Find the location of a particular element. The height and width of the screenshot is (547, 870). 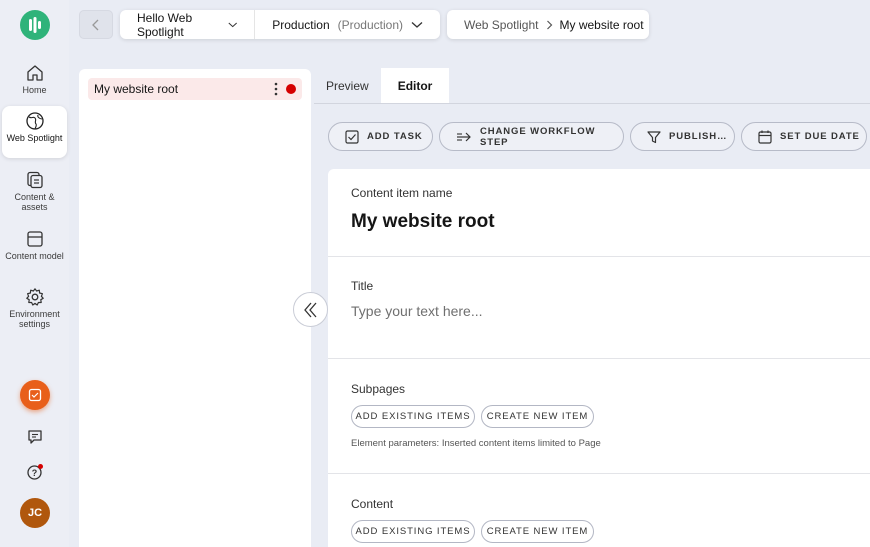

calendar-icon is located at coordinates (765, 137).